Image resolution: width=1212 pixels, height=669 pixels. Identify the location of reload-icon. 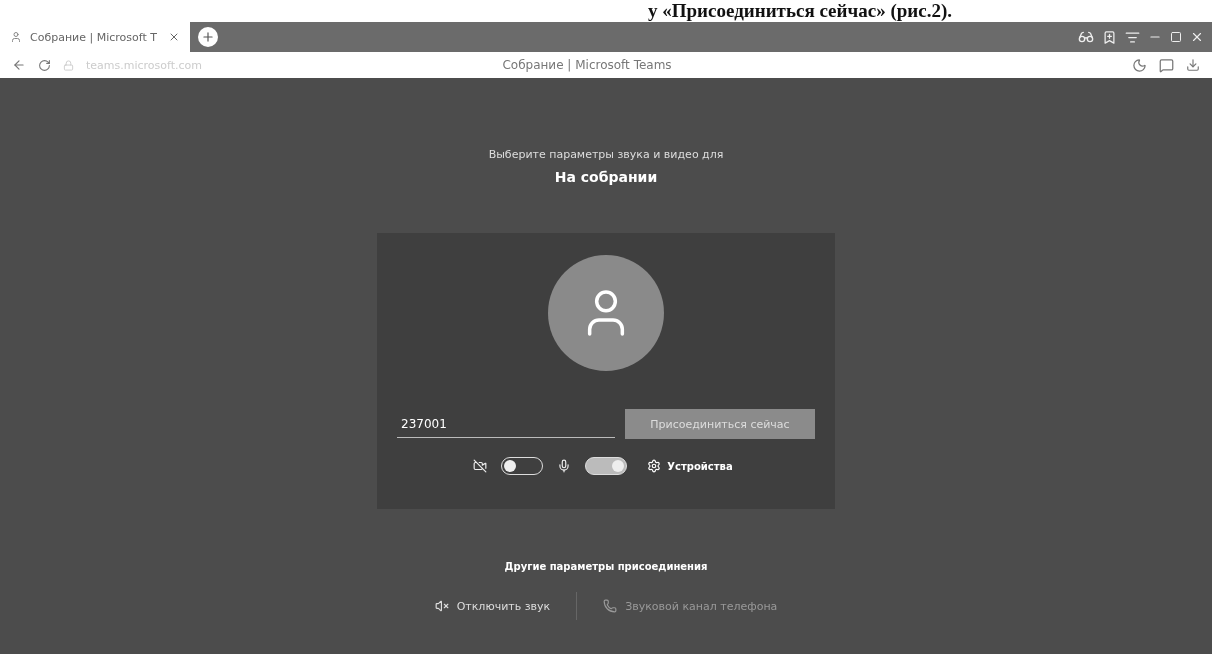
(44, 65).